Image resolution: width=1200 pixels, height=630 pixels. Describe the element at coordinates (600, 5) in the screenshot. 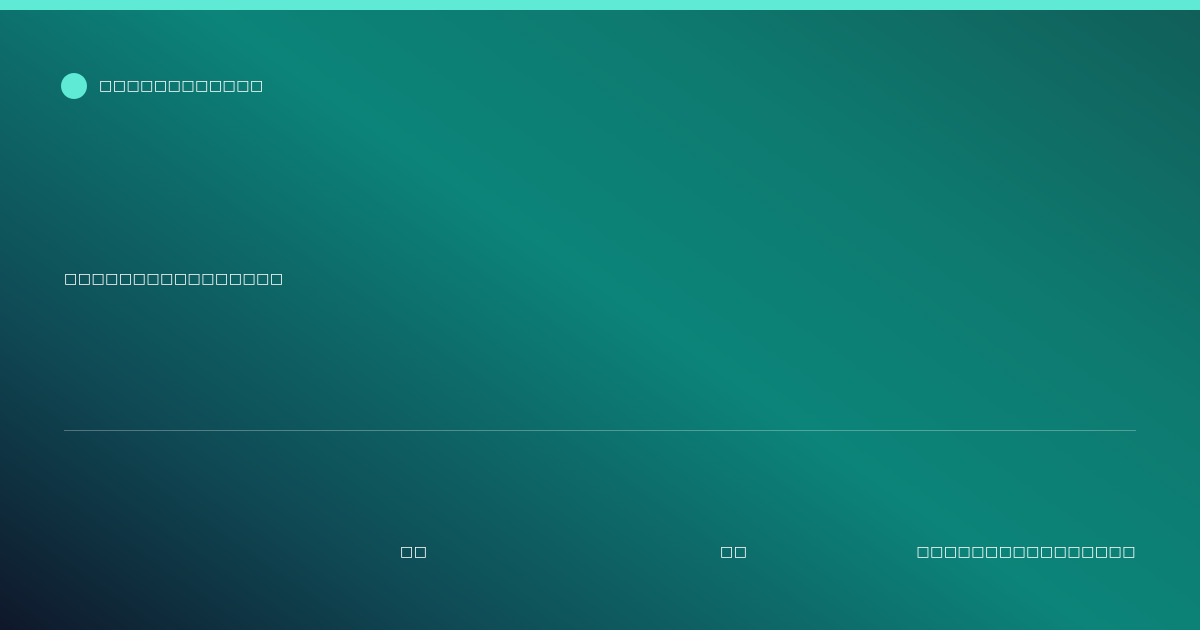

I see `top-accent-bar` at that location.